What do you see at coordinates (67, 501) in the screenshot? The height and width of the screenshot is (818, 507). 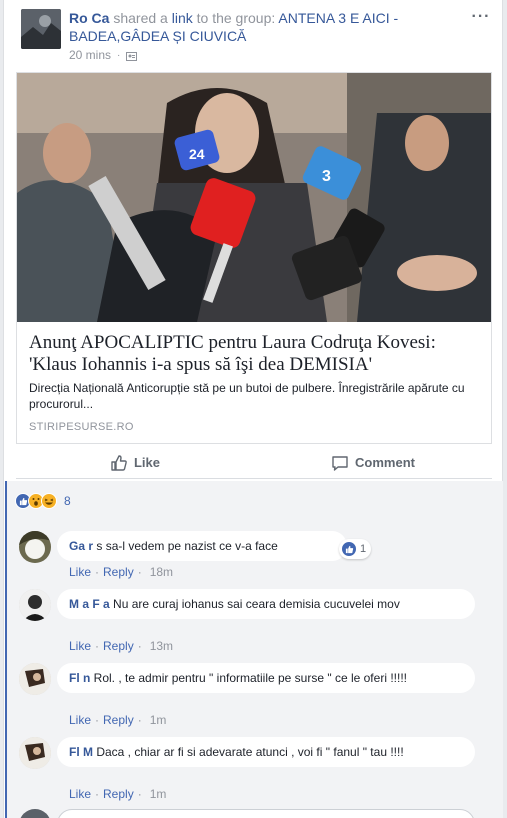 I see `reaction-count: 8` at bounding box center [67, 501].